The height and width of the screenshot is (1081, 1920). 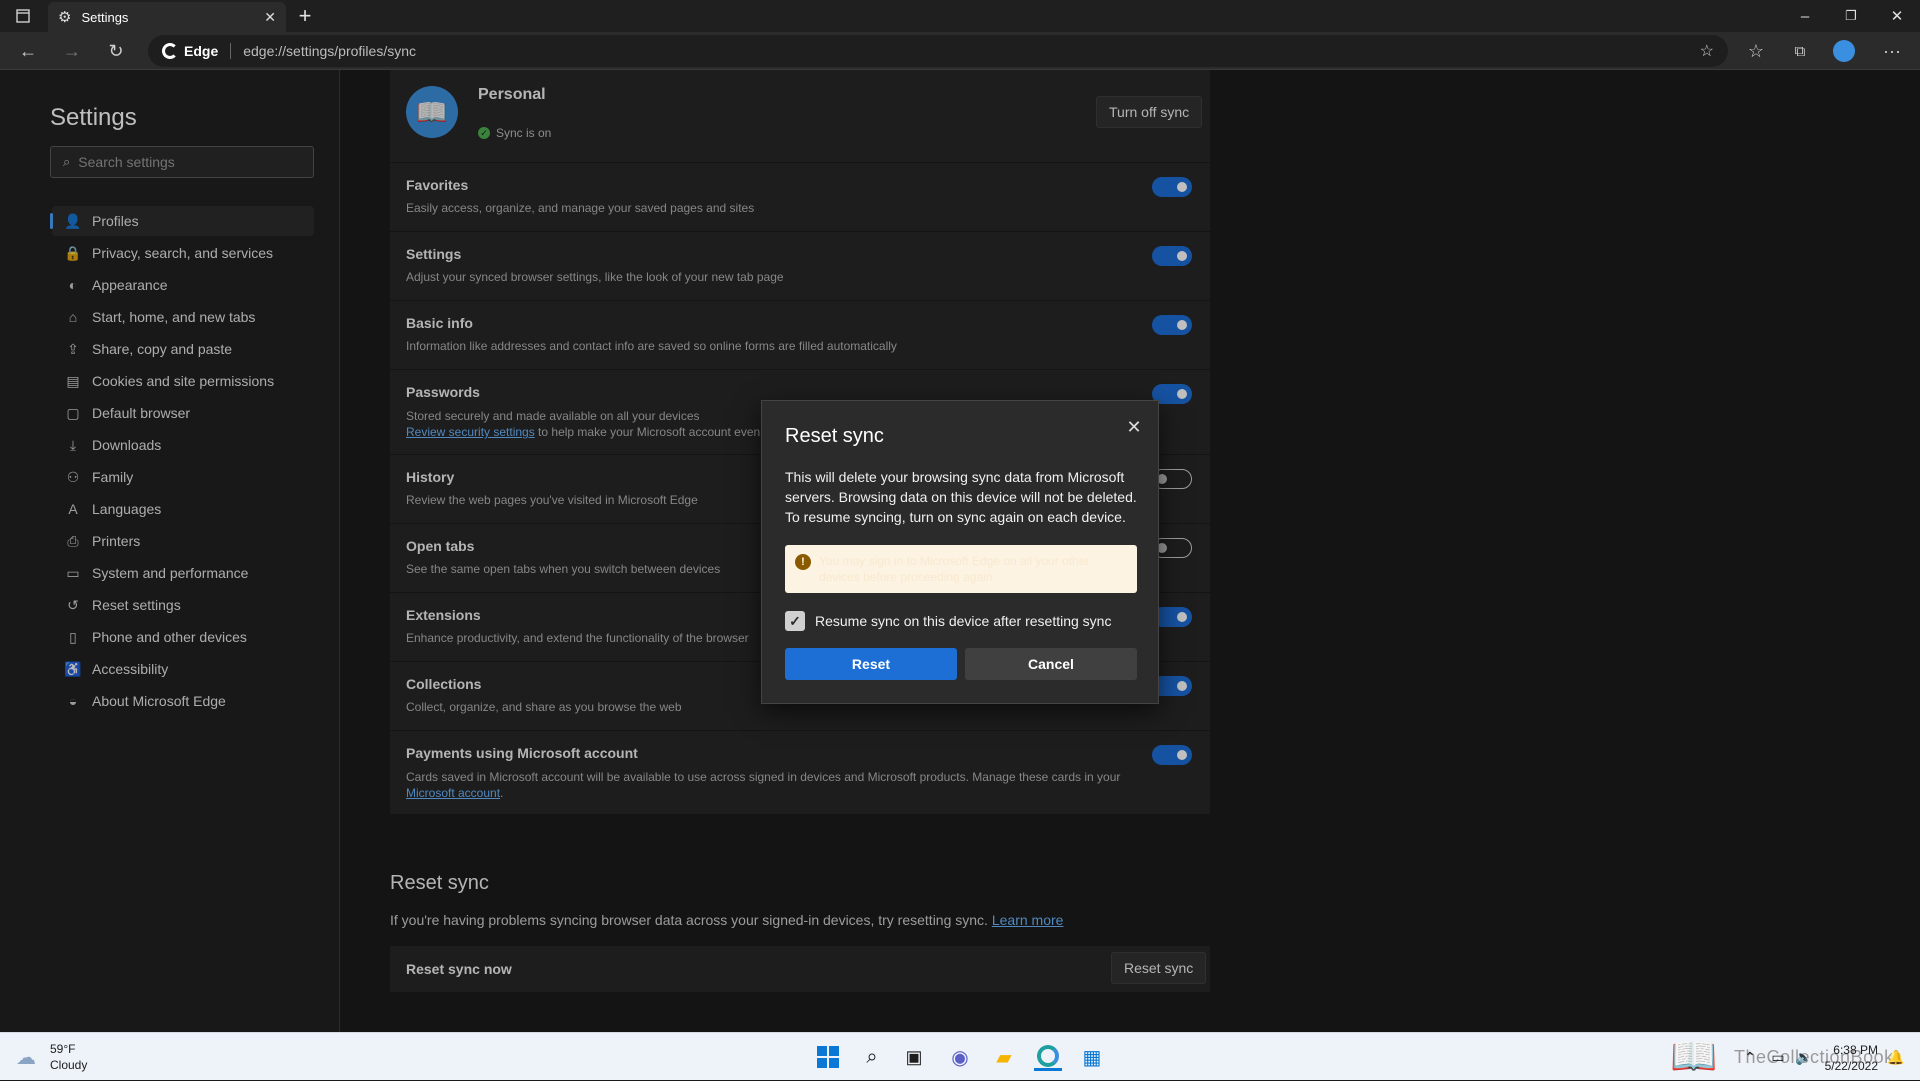 What do you see at coordinates (105, 17) in the screenshot?
I see `tab-title: Settings` at bounding box center [105, 17].